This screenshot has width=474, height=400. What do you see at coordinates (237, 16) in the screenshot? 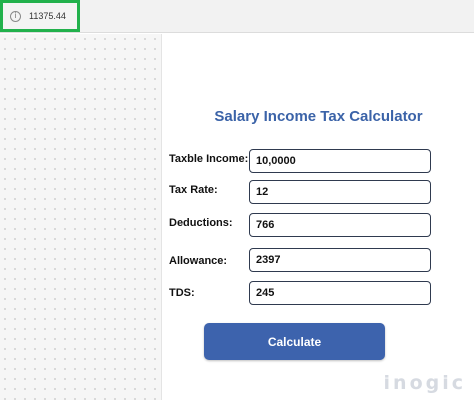
I see `formula-bar: i 11375.44` at bounding box center [237, 16].